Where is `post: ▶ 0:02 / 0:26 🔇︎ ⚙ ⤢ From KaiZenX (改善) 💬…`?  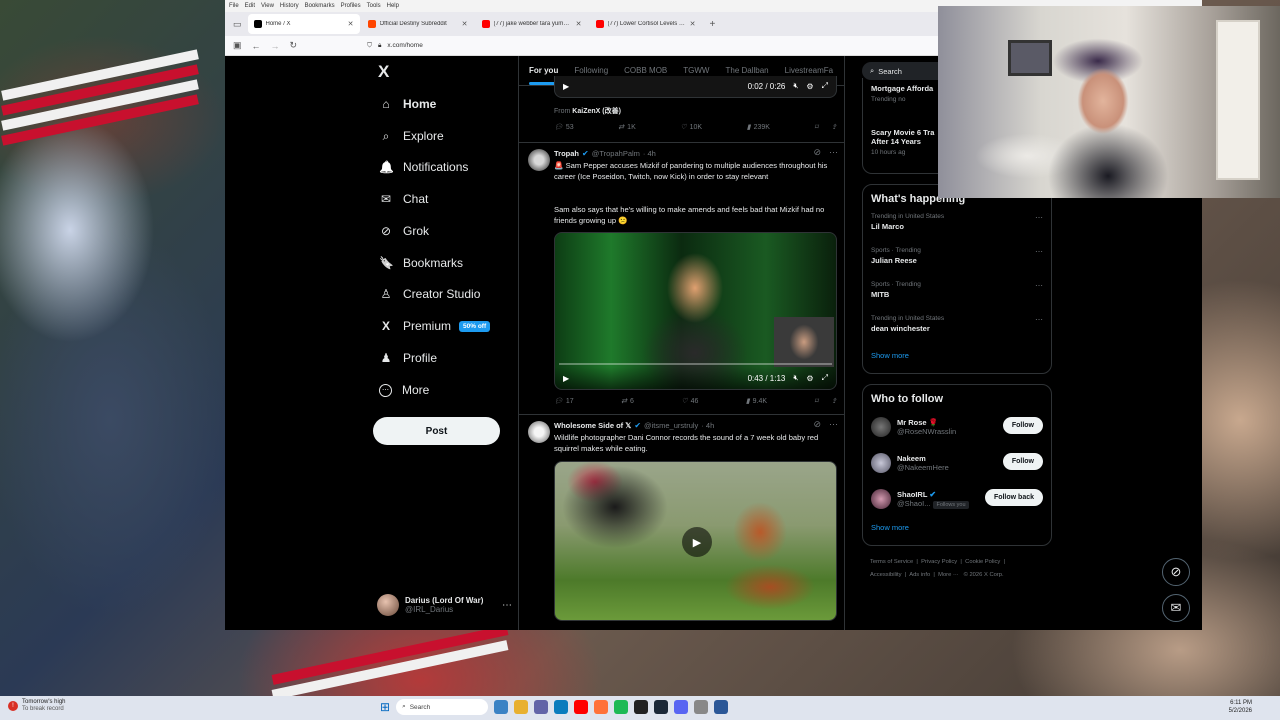
post: ▶ 0:02 / 0:26 🔇︎ ⚙ ⤢ From KaiZenX (改善) 💬… is located at coordinates (681, 109).